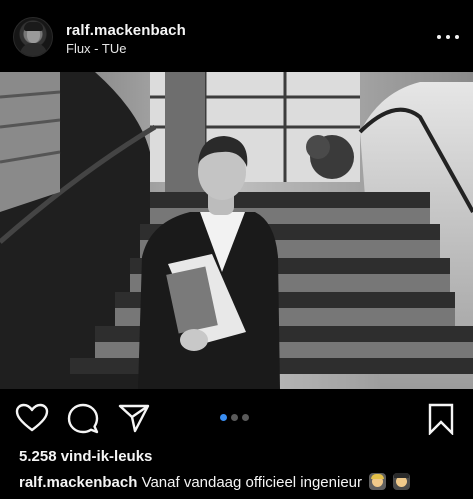 The height and width of the screenshot is (499, 473). I want to click on carousel-indicator, so click(234, 417).